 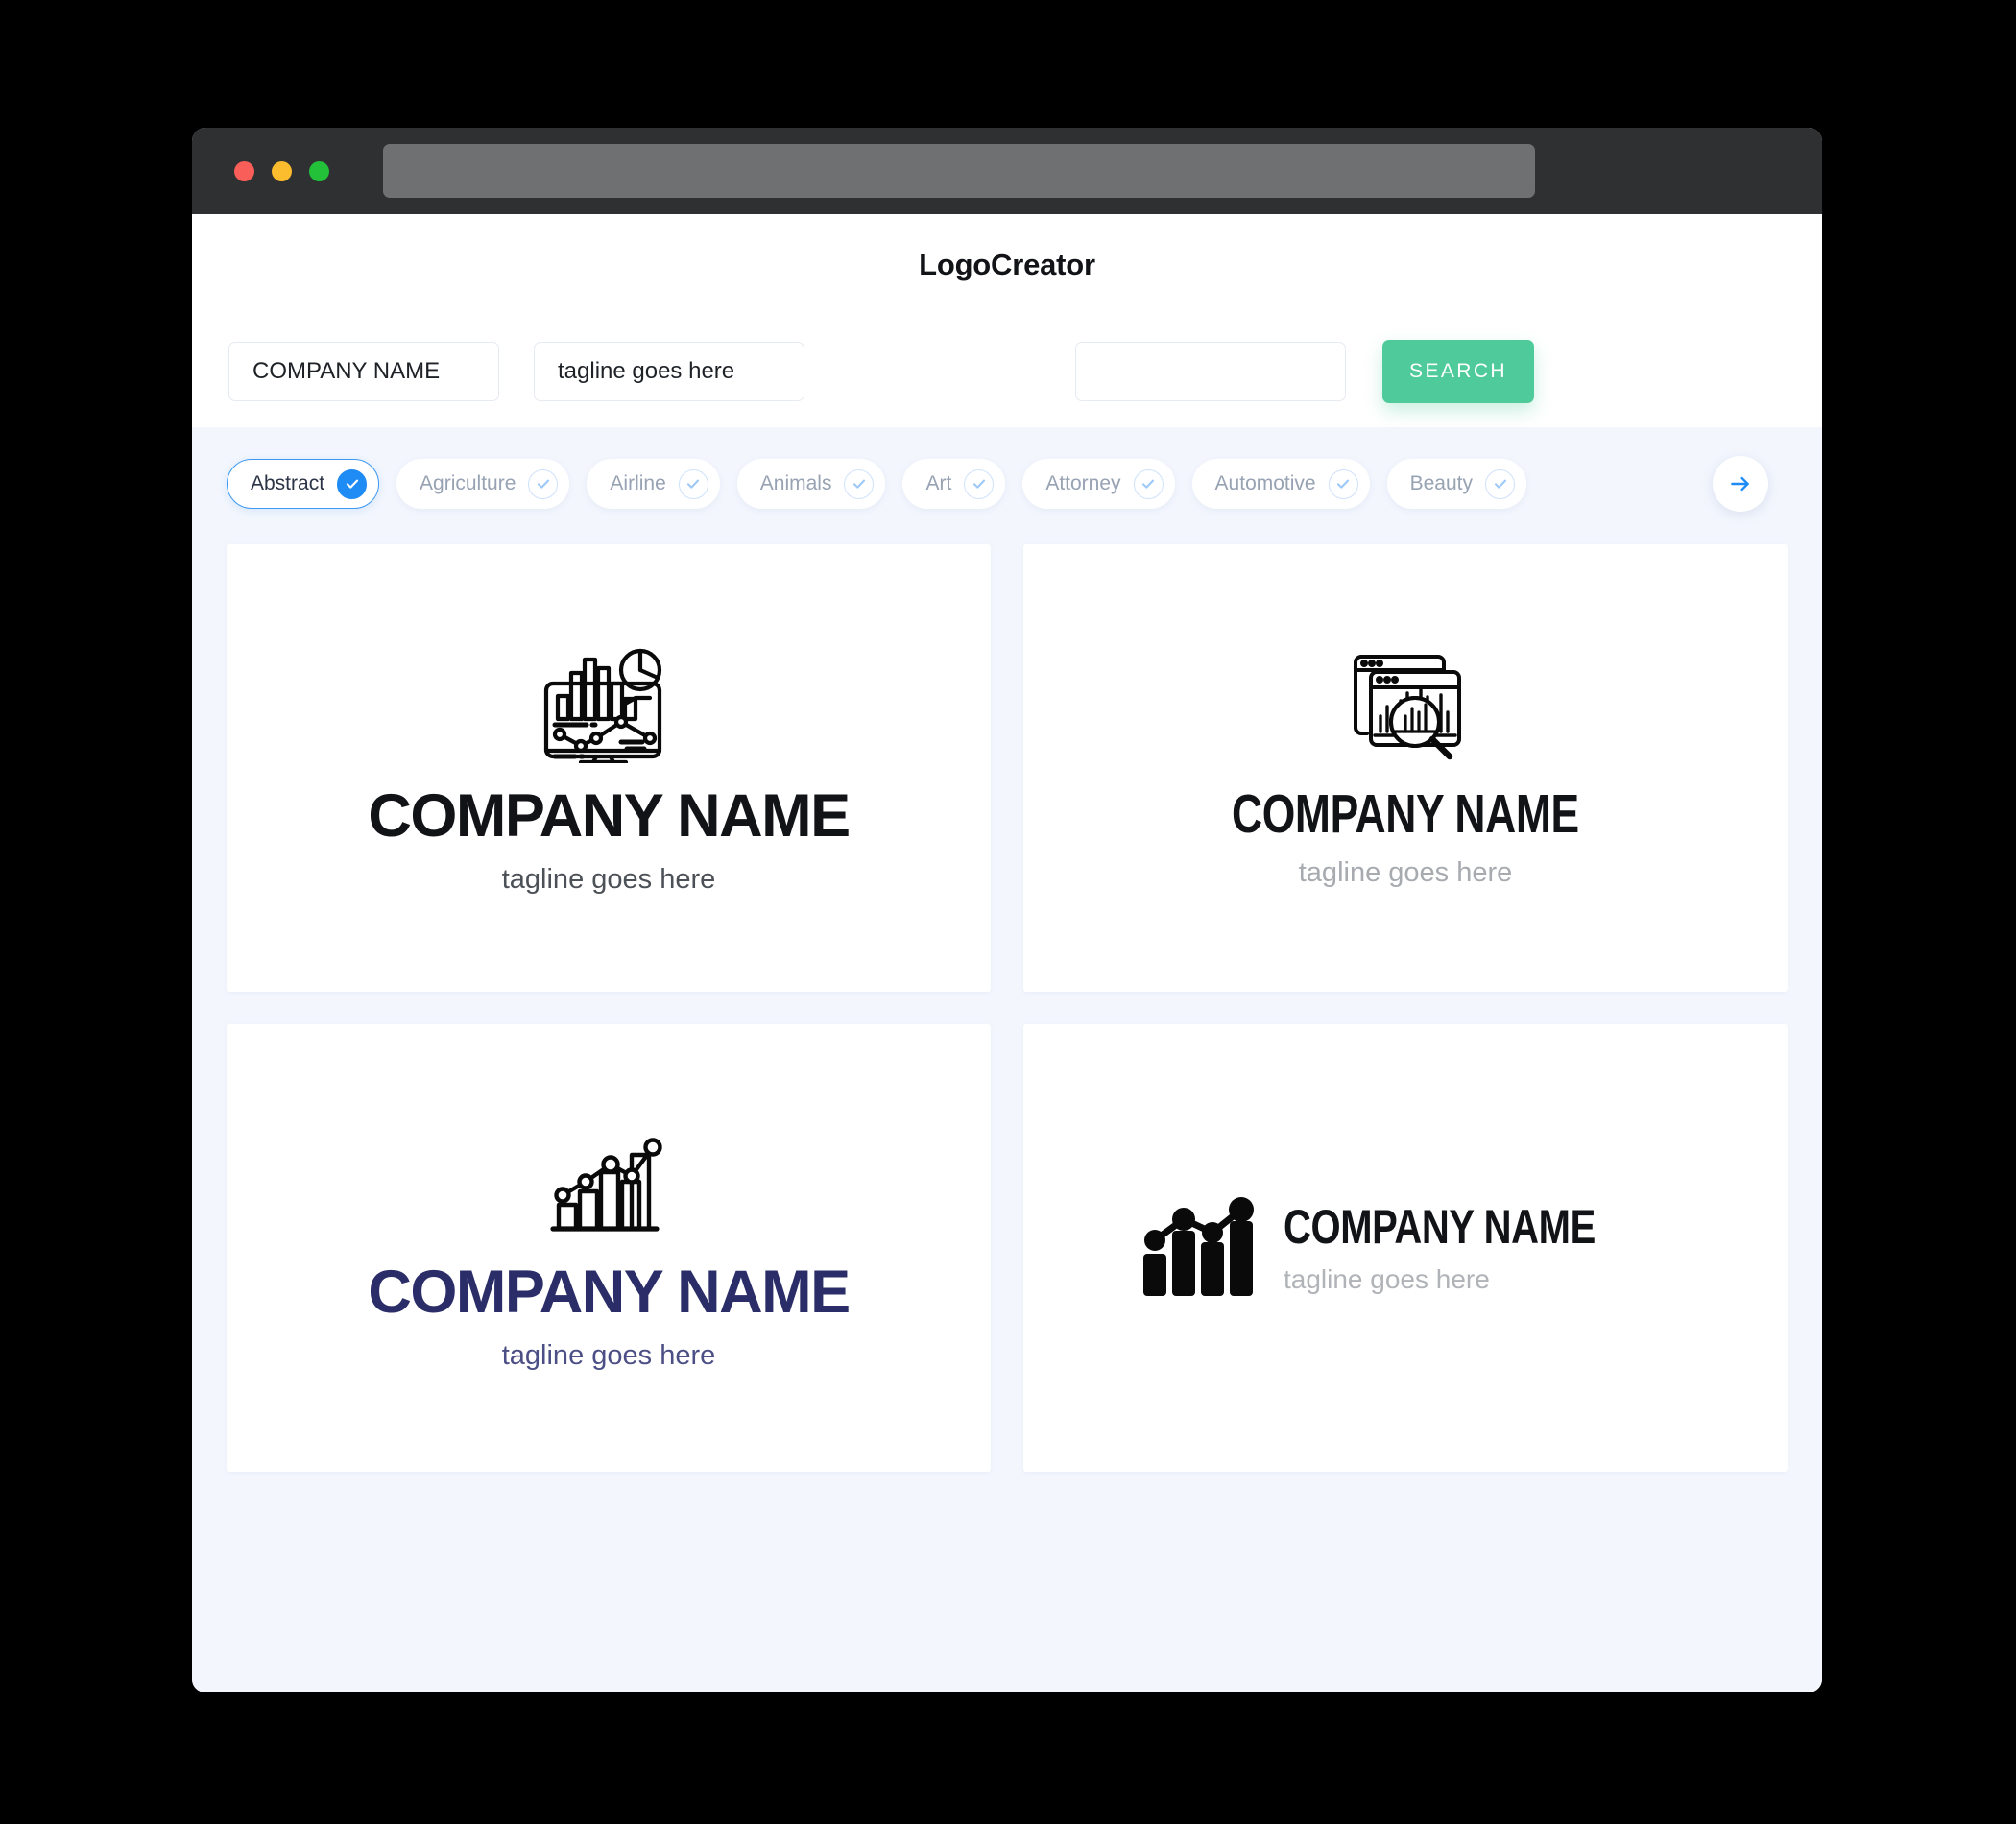 I want to click on app-title: LogoCreator, so click(x=1007, y=264).